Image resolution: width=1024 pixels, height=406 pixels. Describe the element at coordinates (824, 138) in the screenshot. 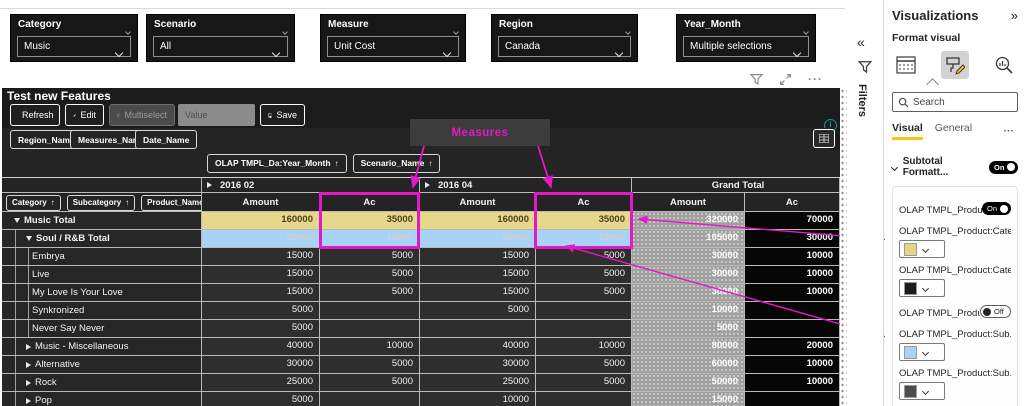

I see `table-tool-button` at that location.